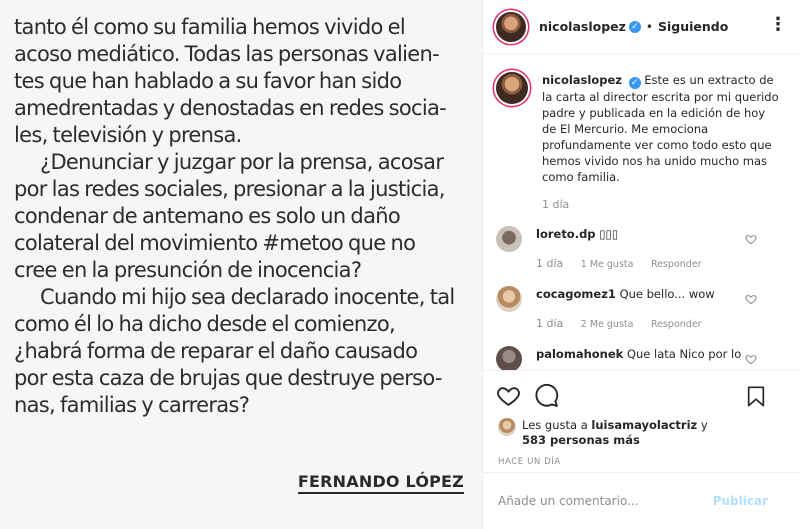  I want to click on like-icon, so click(508, 395).